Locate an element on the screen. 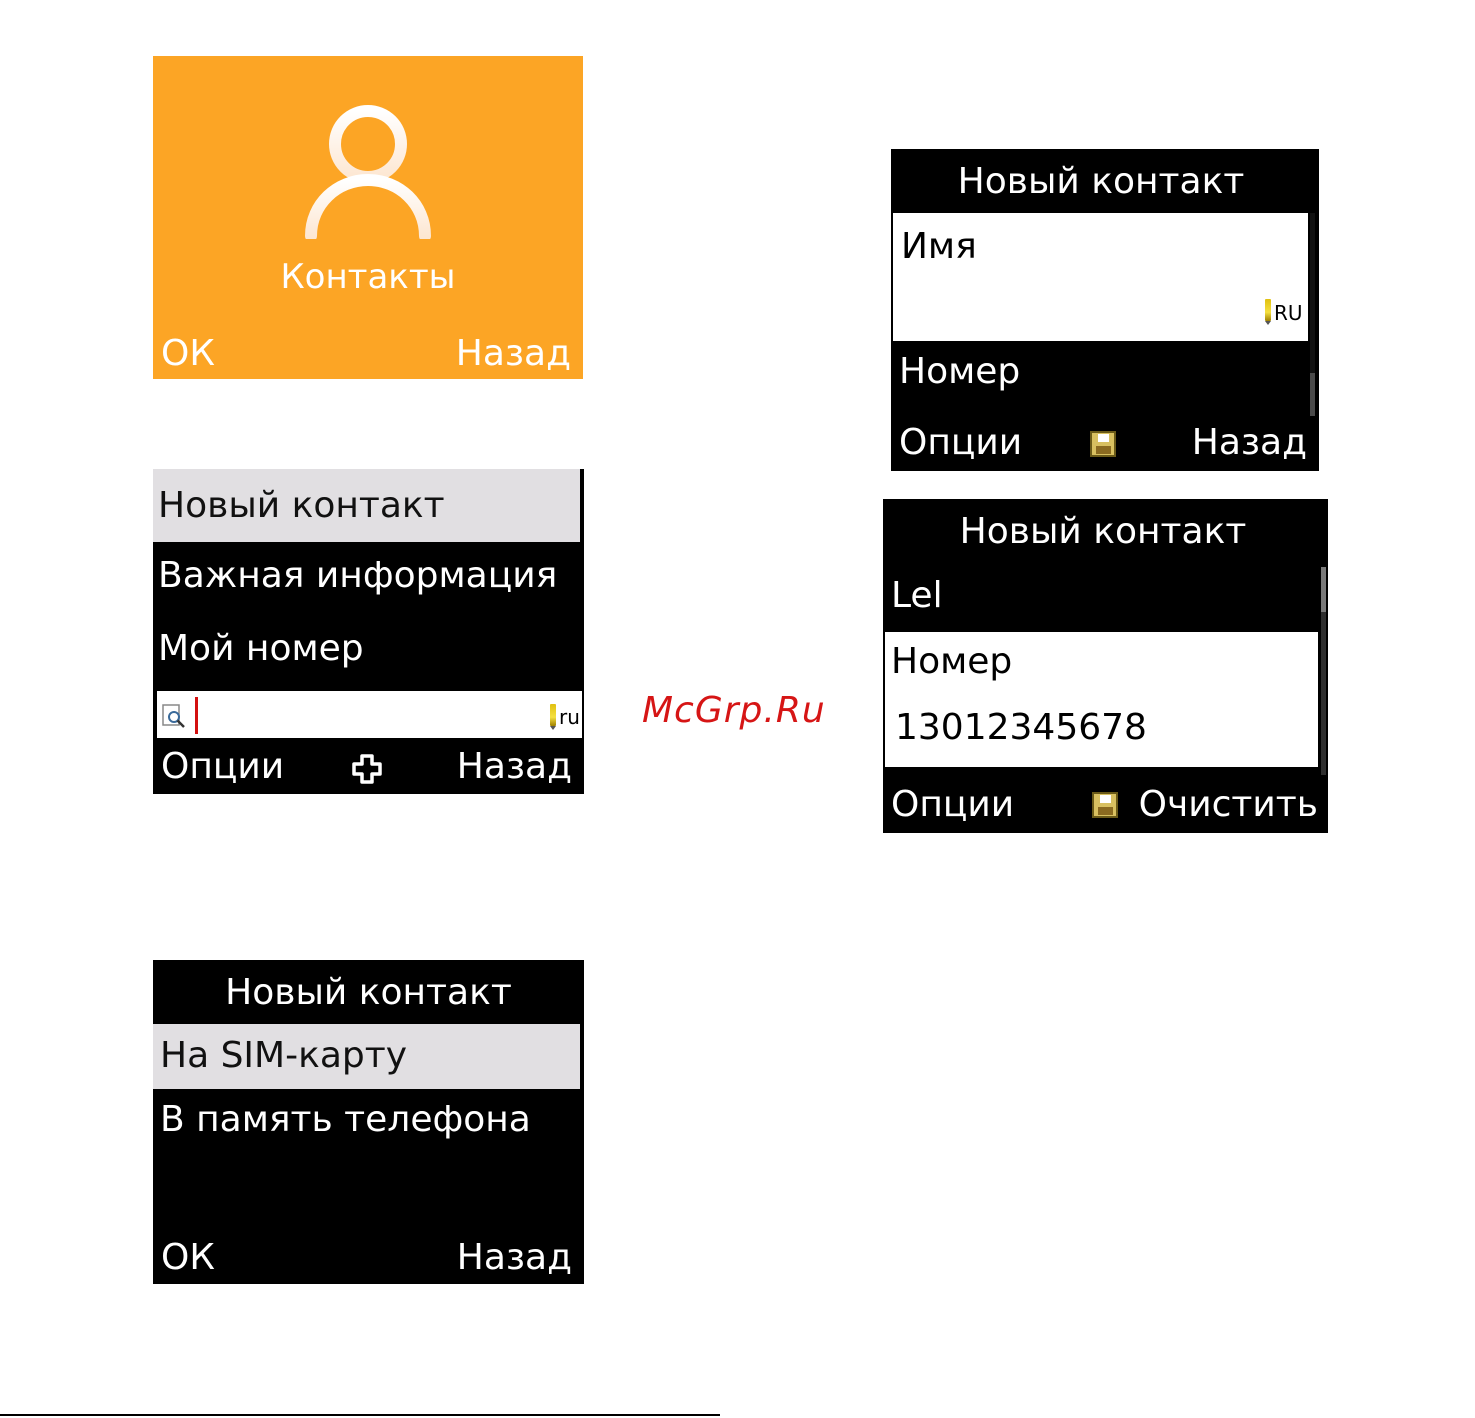  name-value: Lel is located at coordinates (917, 596).